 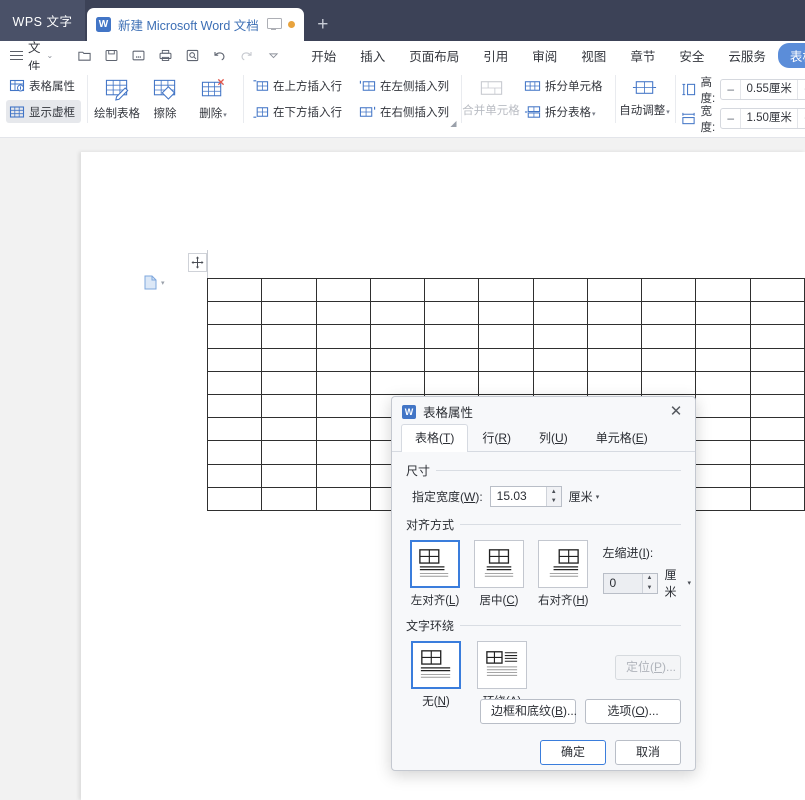 What do you see at coordinates (499, 564) in the screenshot?
I see `align-center-box` at bounding box center [499, 564].